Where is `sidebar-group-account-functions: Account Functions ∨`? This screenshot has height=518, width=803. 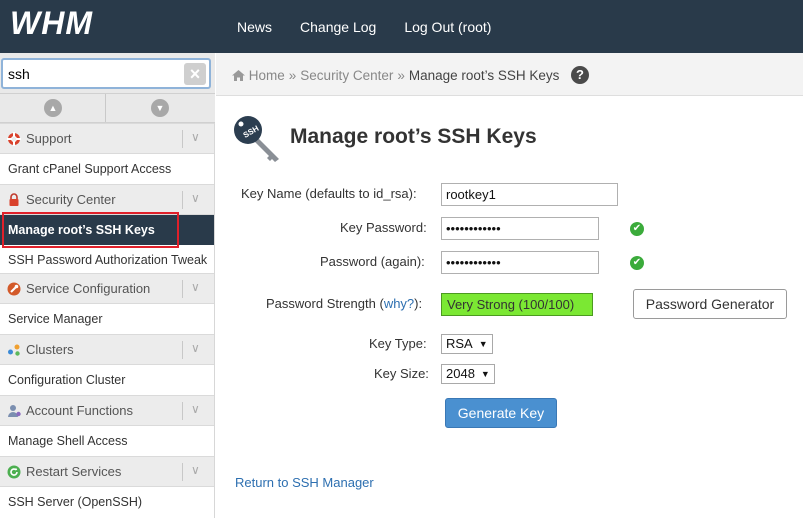 sidebar-group-account-functions: Account Functions ∨ is located at coordinates (107, 410).